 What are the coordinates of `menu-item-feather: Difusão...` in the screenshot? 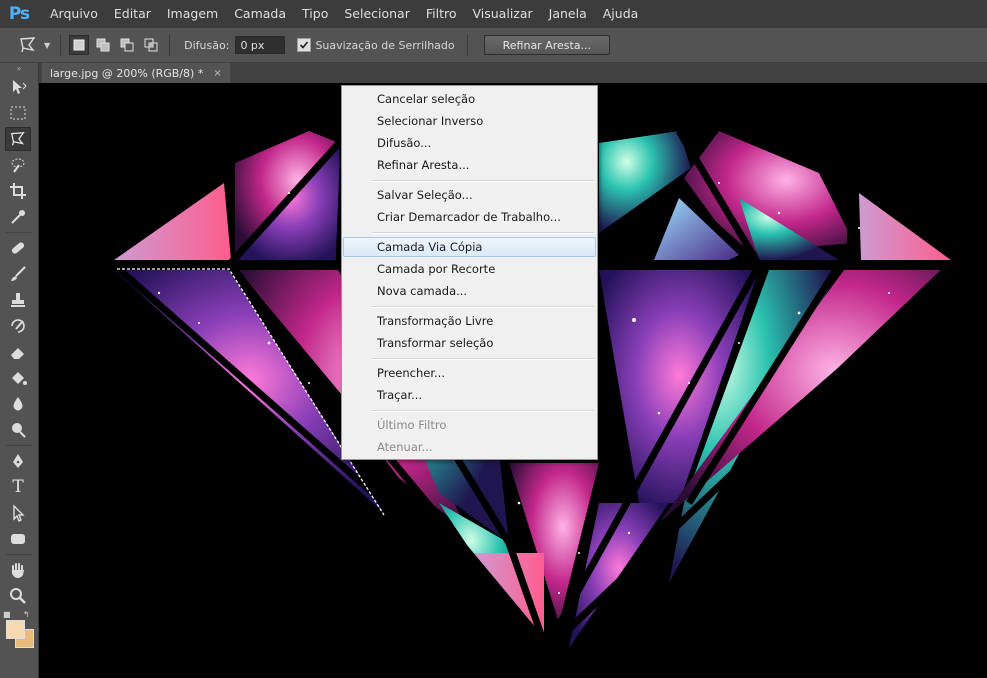 It's located at (469, 143).